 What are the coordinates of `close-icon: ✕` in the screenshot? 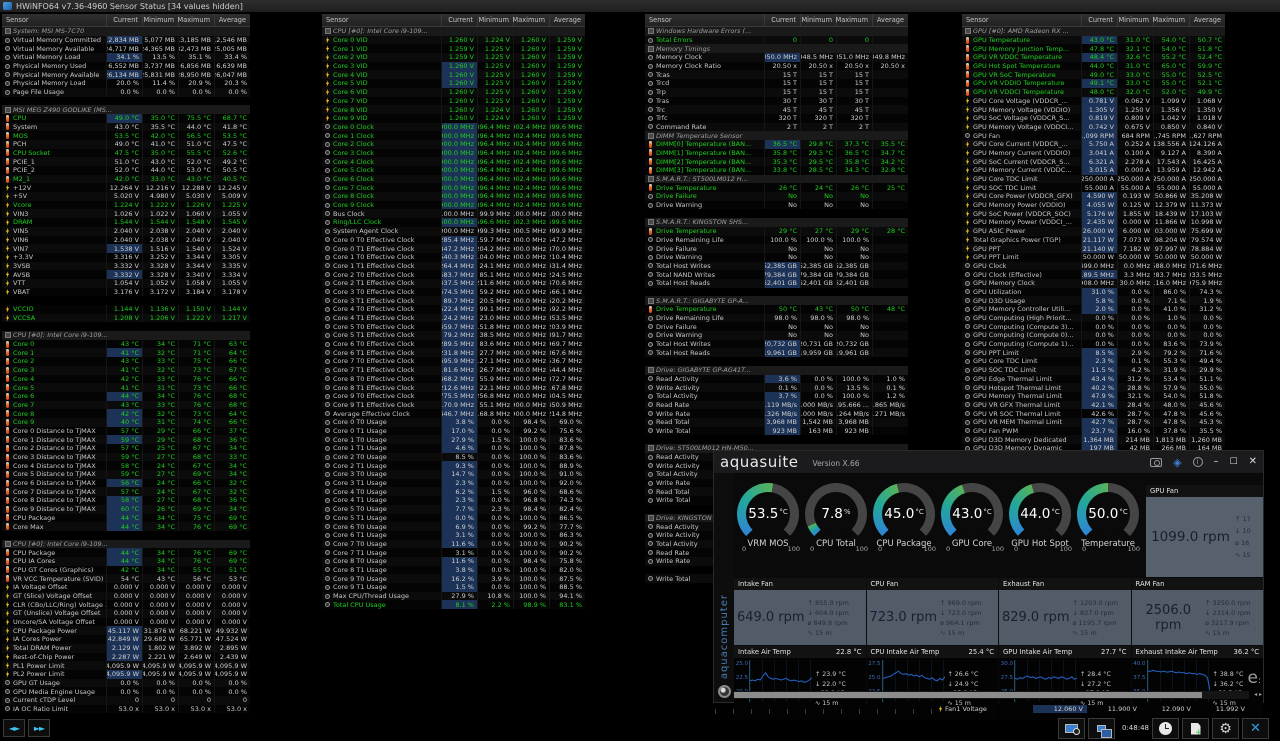 It's located at (1253, 462).